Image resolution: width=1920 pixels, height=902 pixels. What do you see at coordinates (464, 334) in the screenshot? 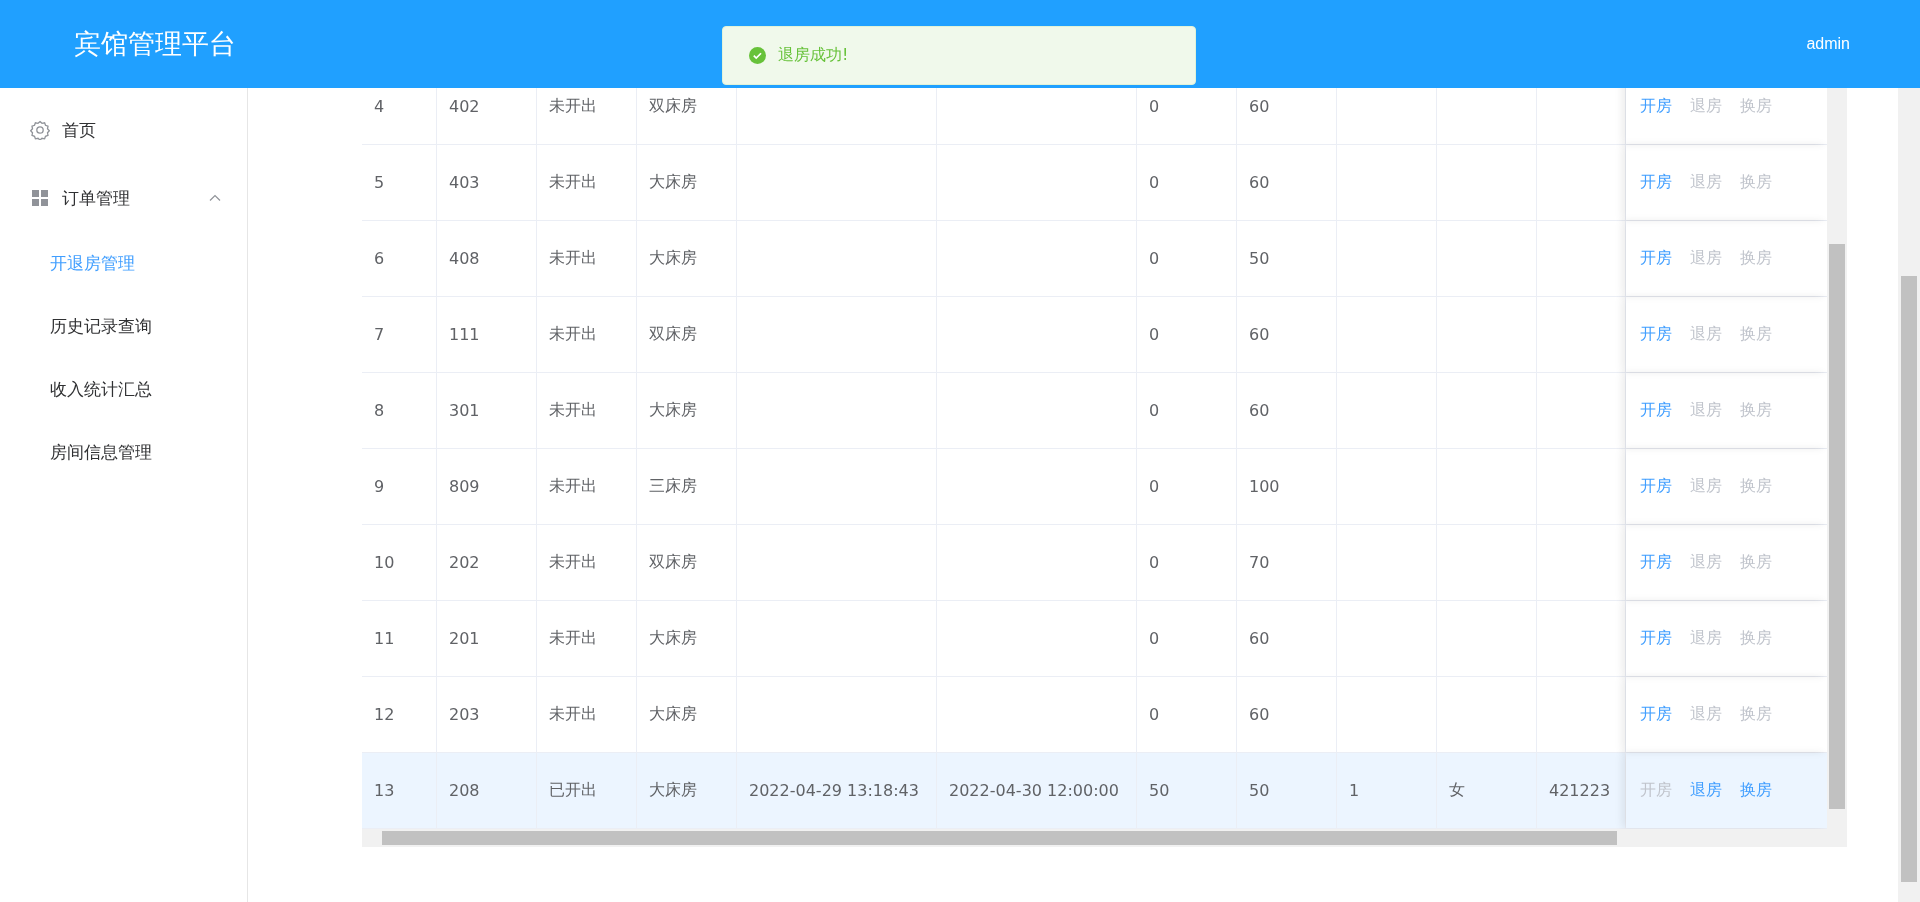
I see `table-cell: 111` at bounding box center [464, 334].